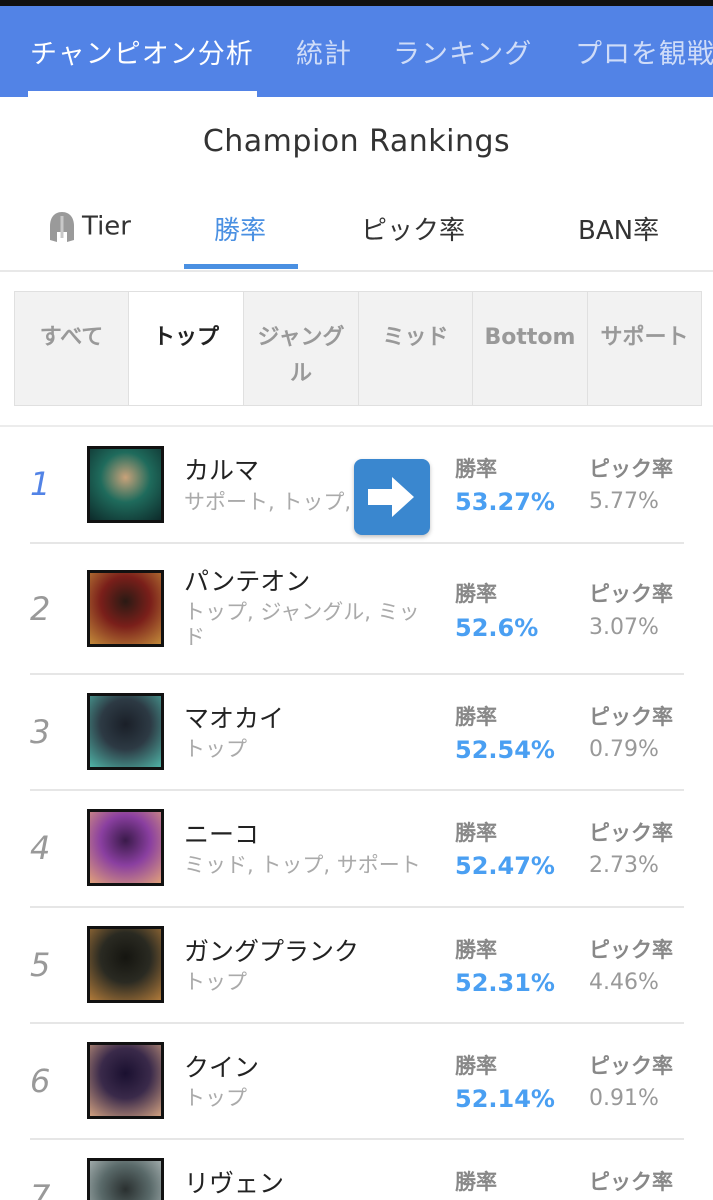  Describe the element at coordinates (356, 51) in the screenshot. I see `top-nav: チャンピオン分析 統計 ランキング プロを観戦` at that location.